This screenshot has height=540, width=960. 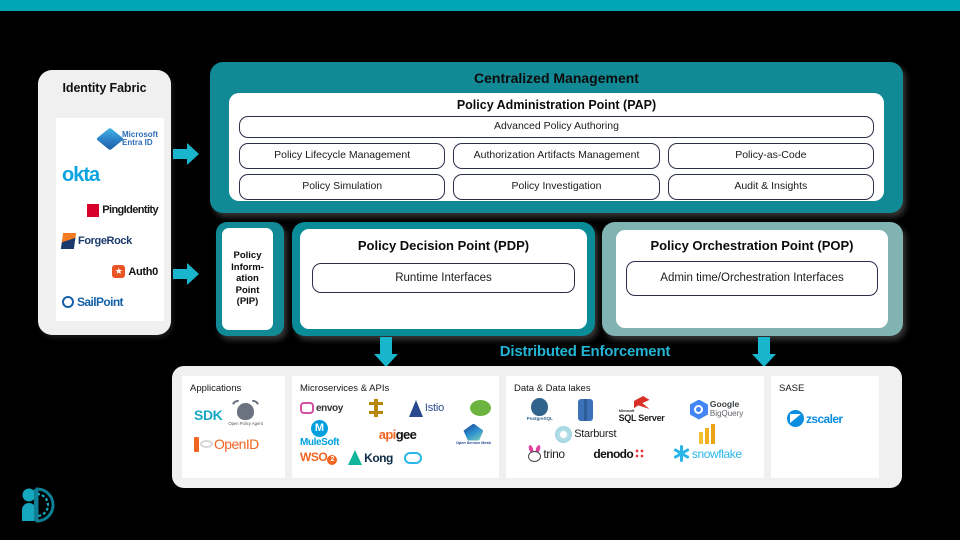 I want to click on kong-icon, so click(x=355, y=457).